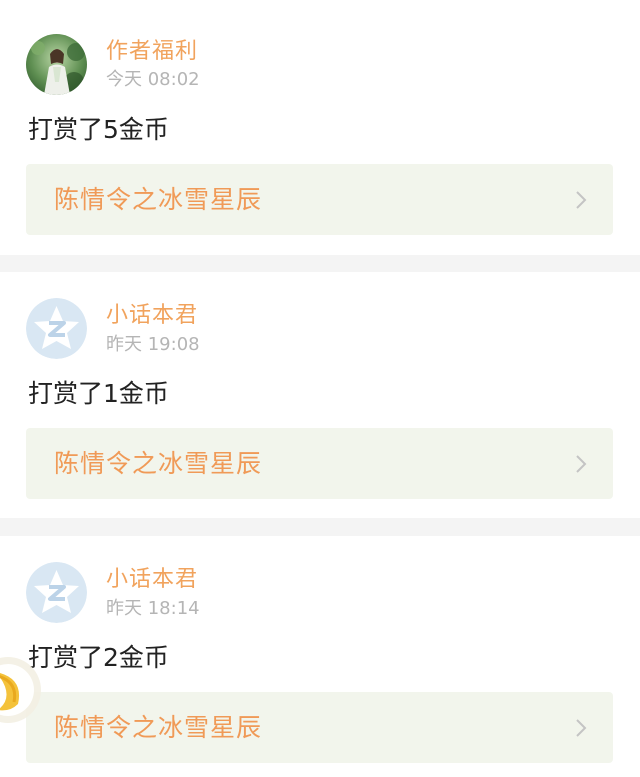 This screenshot has height=777, width=640. I want to click on reward-text: 打赏了5金币, so click(98, 129).